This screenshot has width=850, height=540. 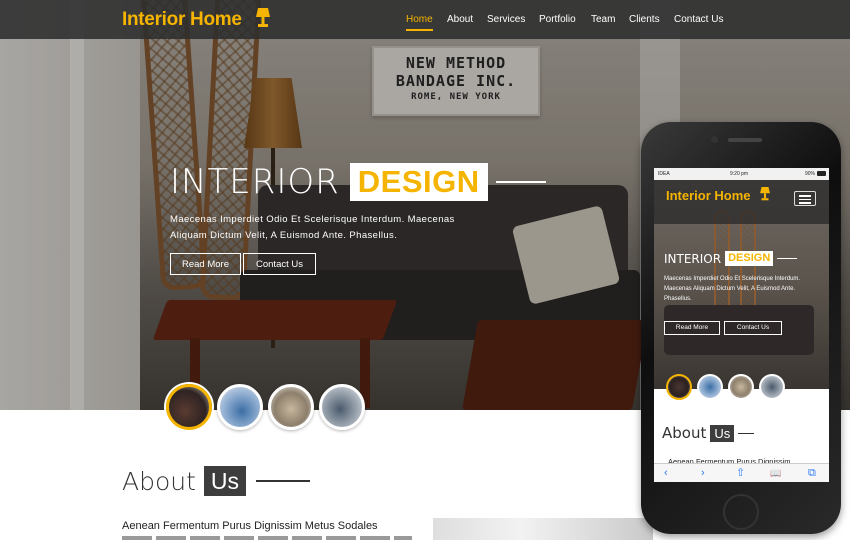 What do you see at coordinates (703, 473) in the screenshot?
I see `forward-icon: ›` at bounding box center [703, 473].